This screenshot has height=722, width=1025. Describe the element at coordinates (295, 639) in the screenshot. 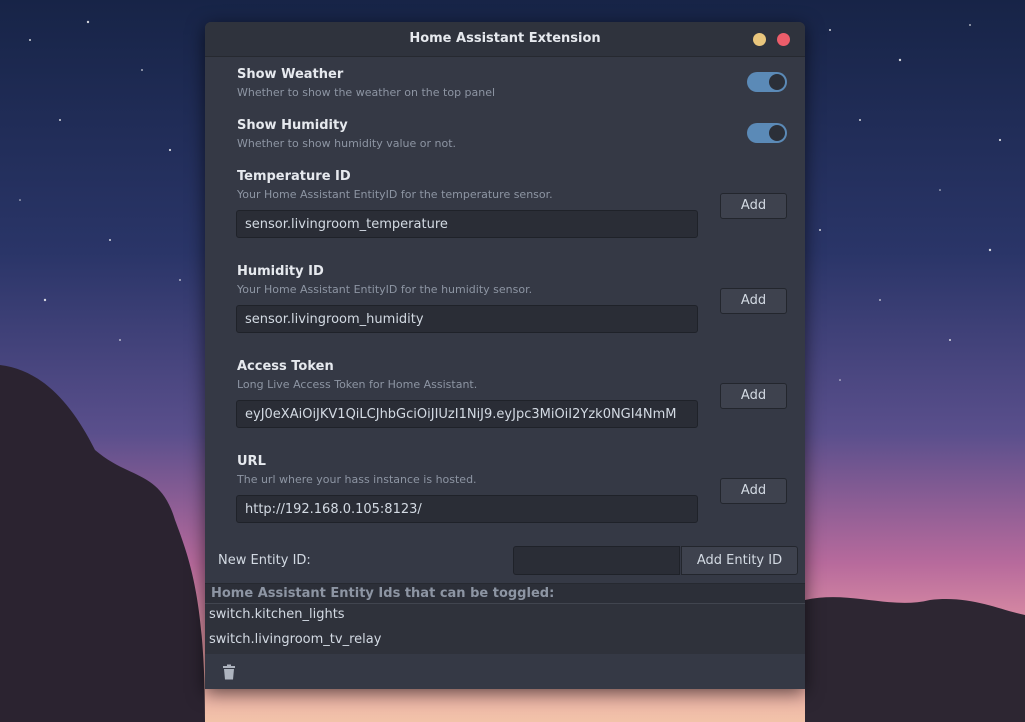

I see `list-item: switch.livingroom_tv_relay` at that location.